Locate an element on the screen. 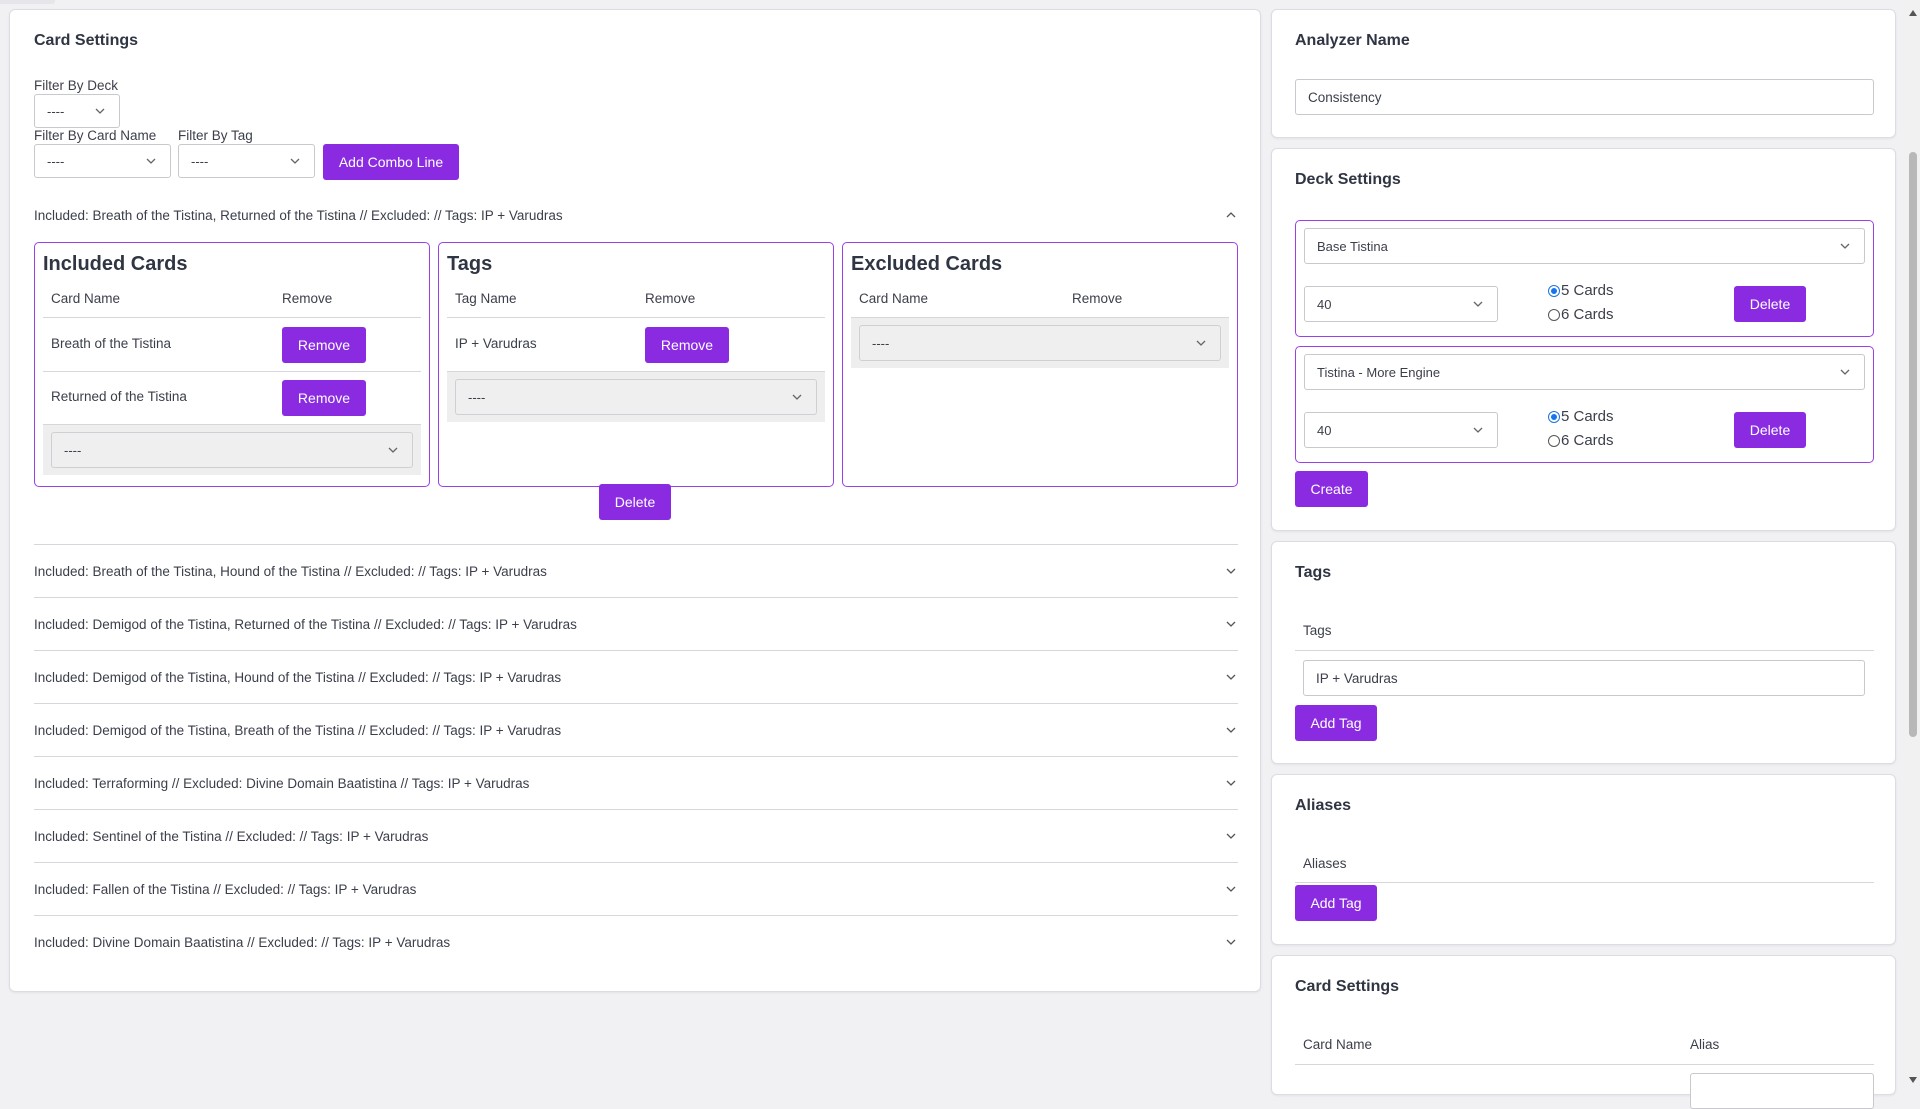  tag-name: IP + Varudras is located at coordinates (496, 343).